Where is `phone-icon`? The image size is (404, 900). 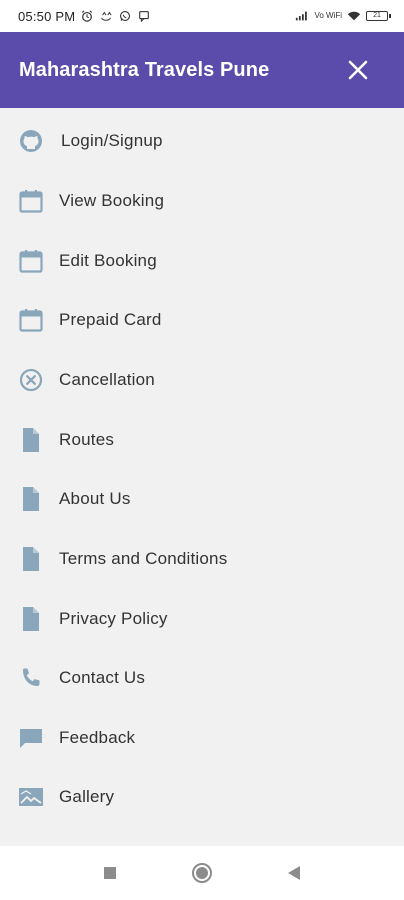 phone-icon is located at coordinates (31, 678).